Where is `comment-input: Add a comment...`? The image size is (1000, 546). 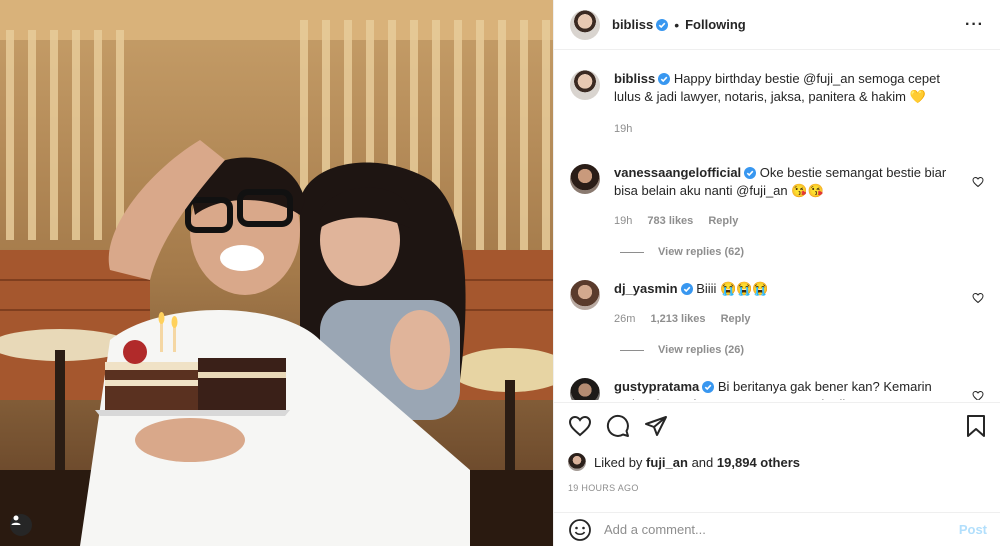
comment-input: Add a comment... is located at coordinates (781, 529).